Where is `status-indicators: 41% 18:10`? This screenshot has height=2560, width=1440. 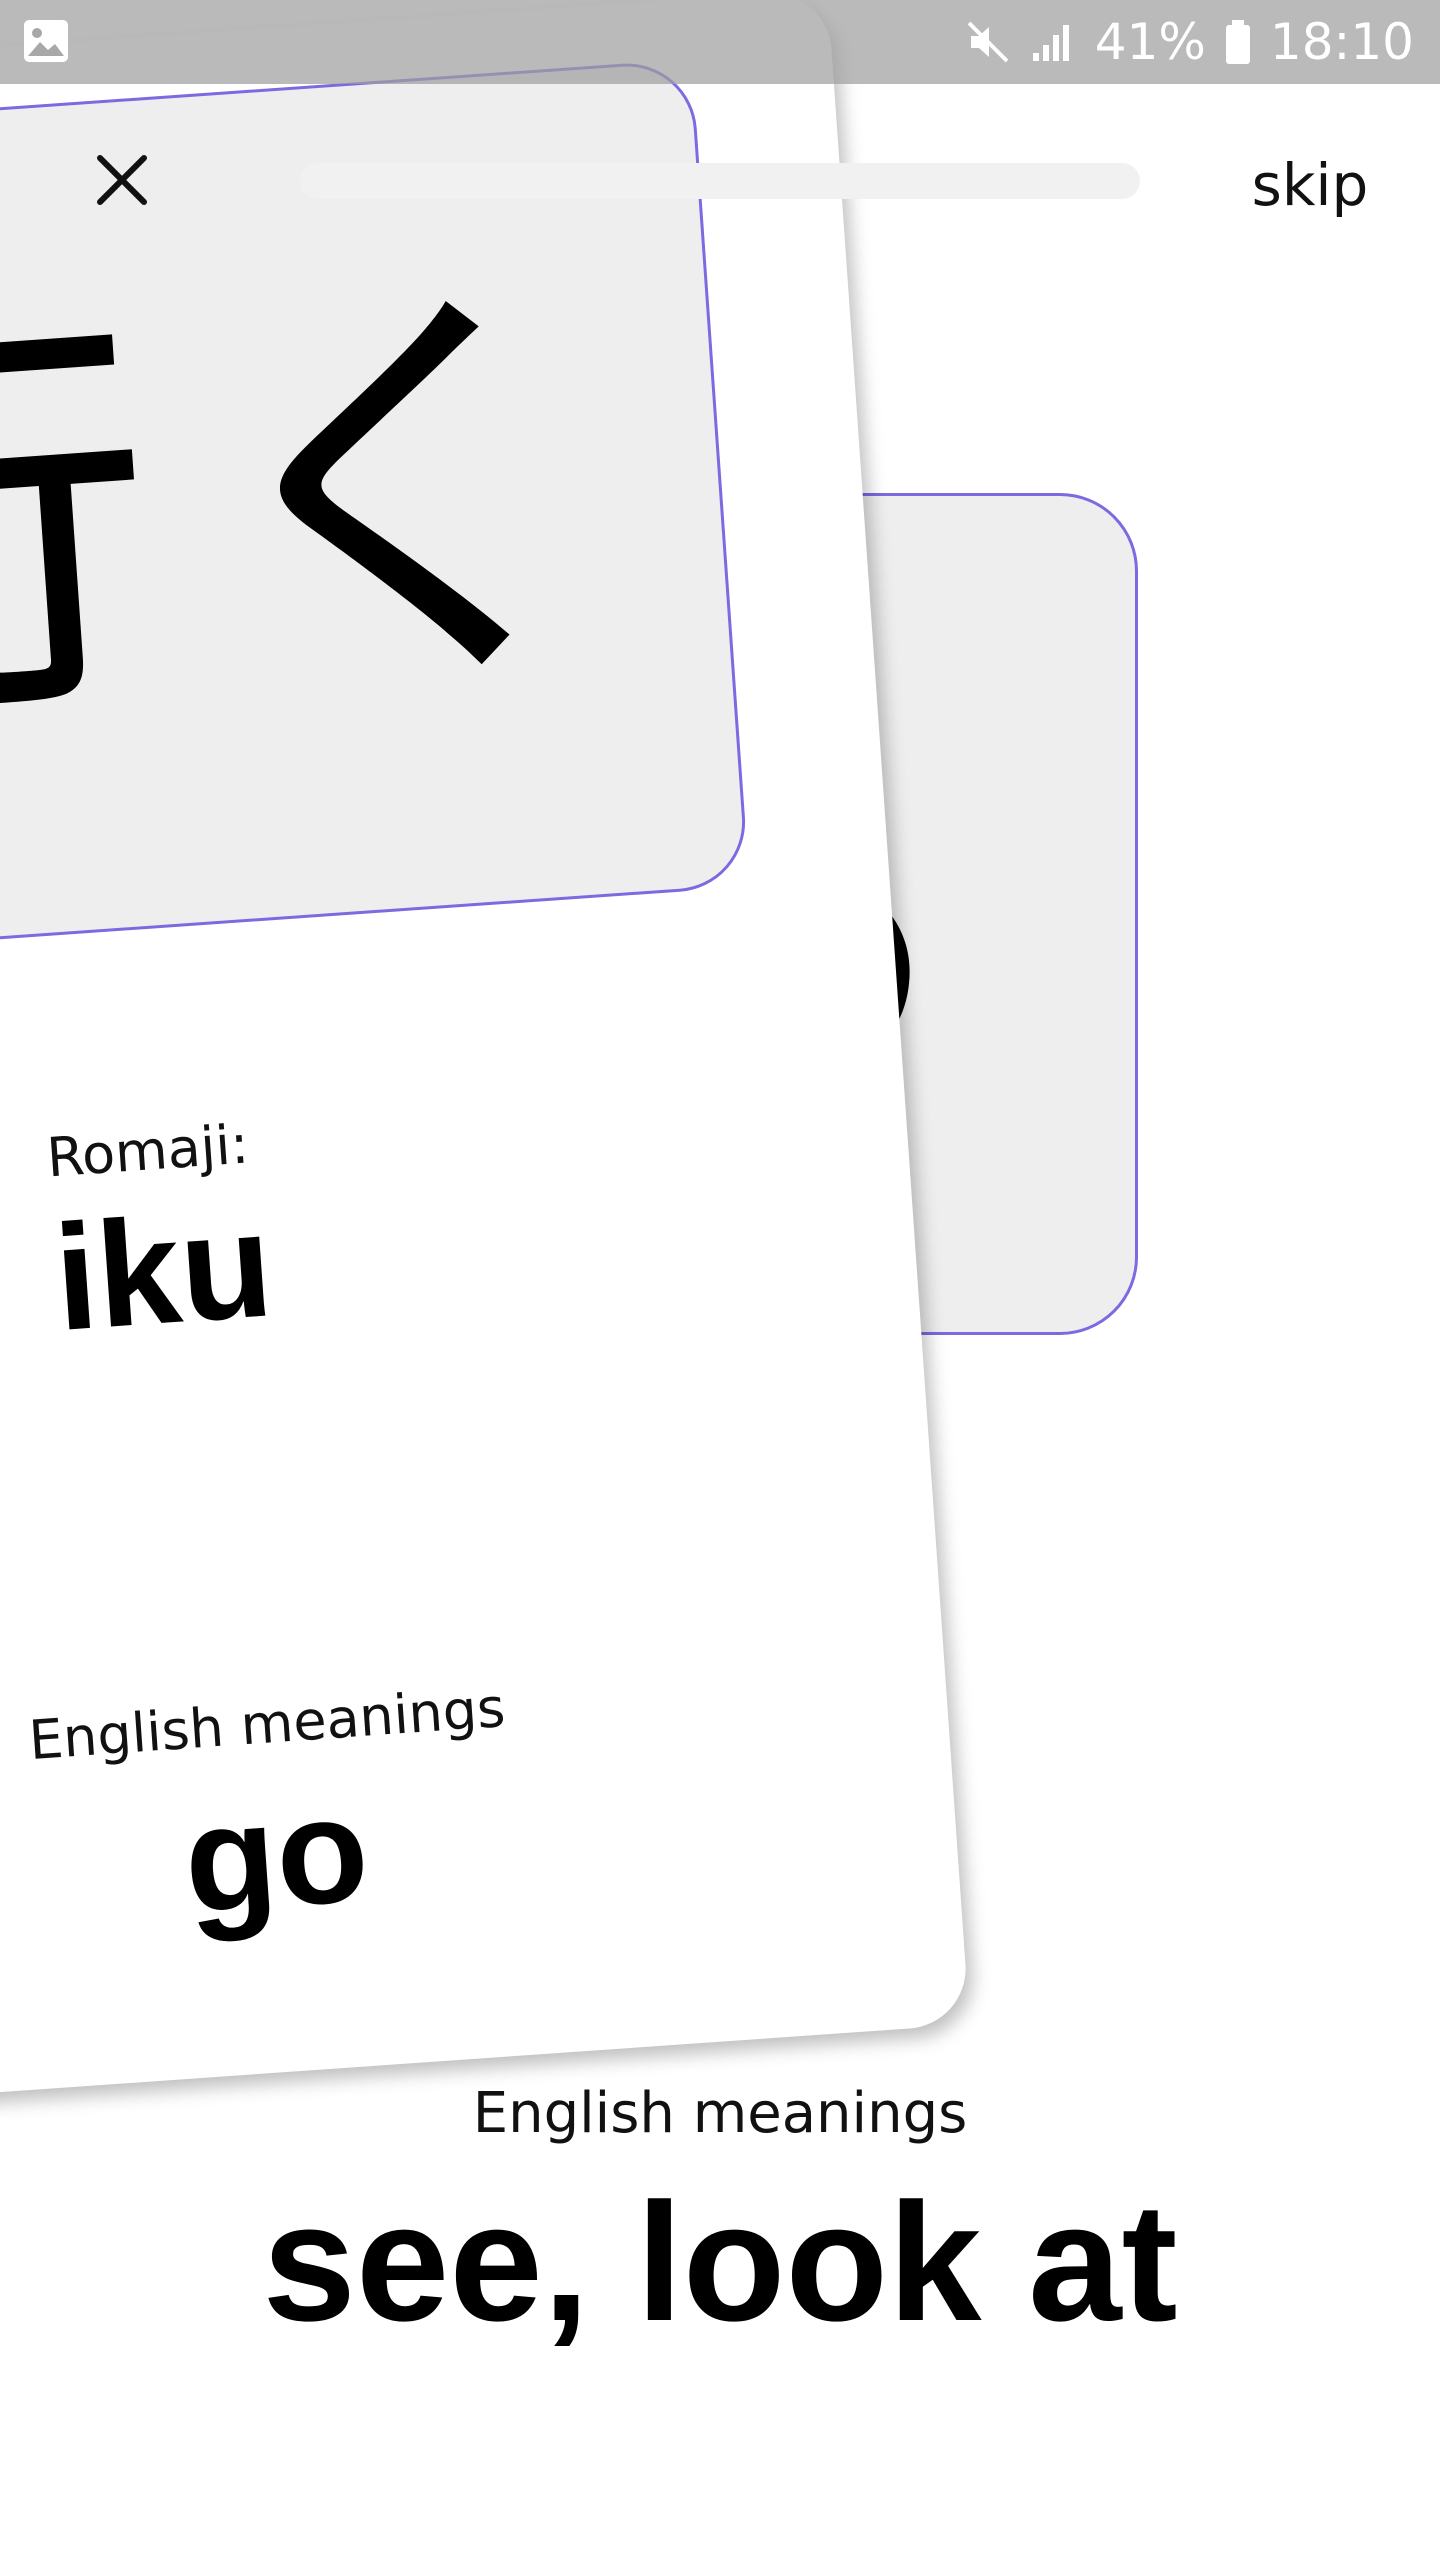
status-indicators: 41% 18:10 is located at coordinates (1189, 42).